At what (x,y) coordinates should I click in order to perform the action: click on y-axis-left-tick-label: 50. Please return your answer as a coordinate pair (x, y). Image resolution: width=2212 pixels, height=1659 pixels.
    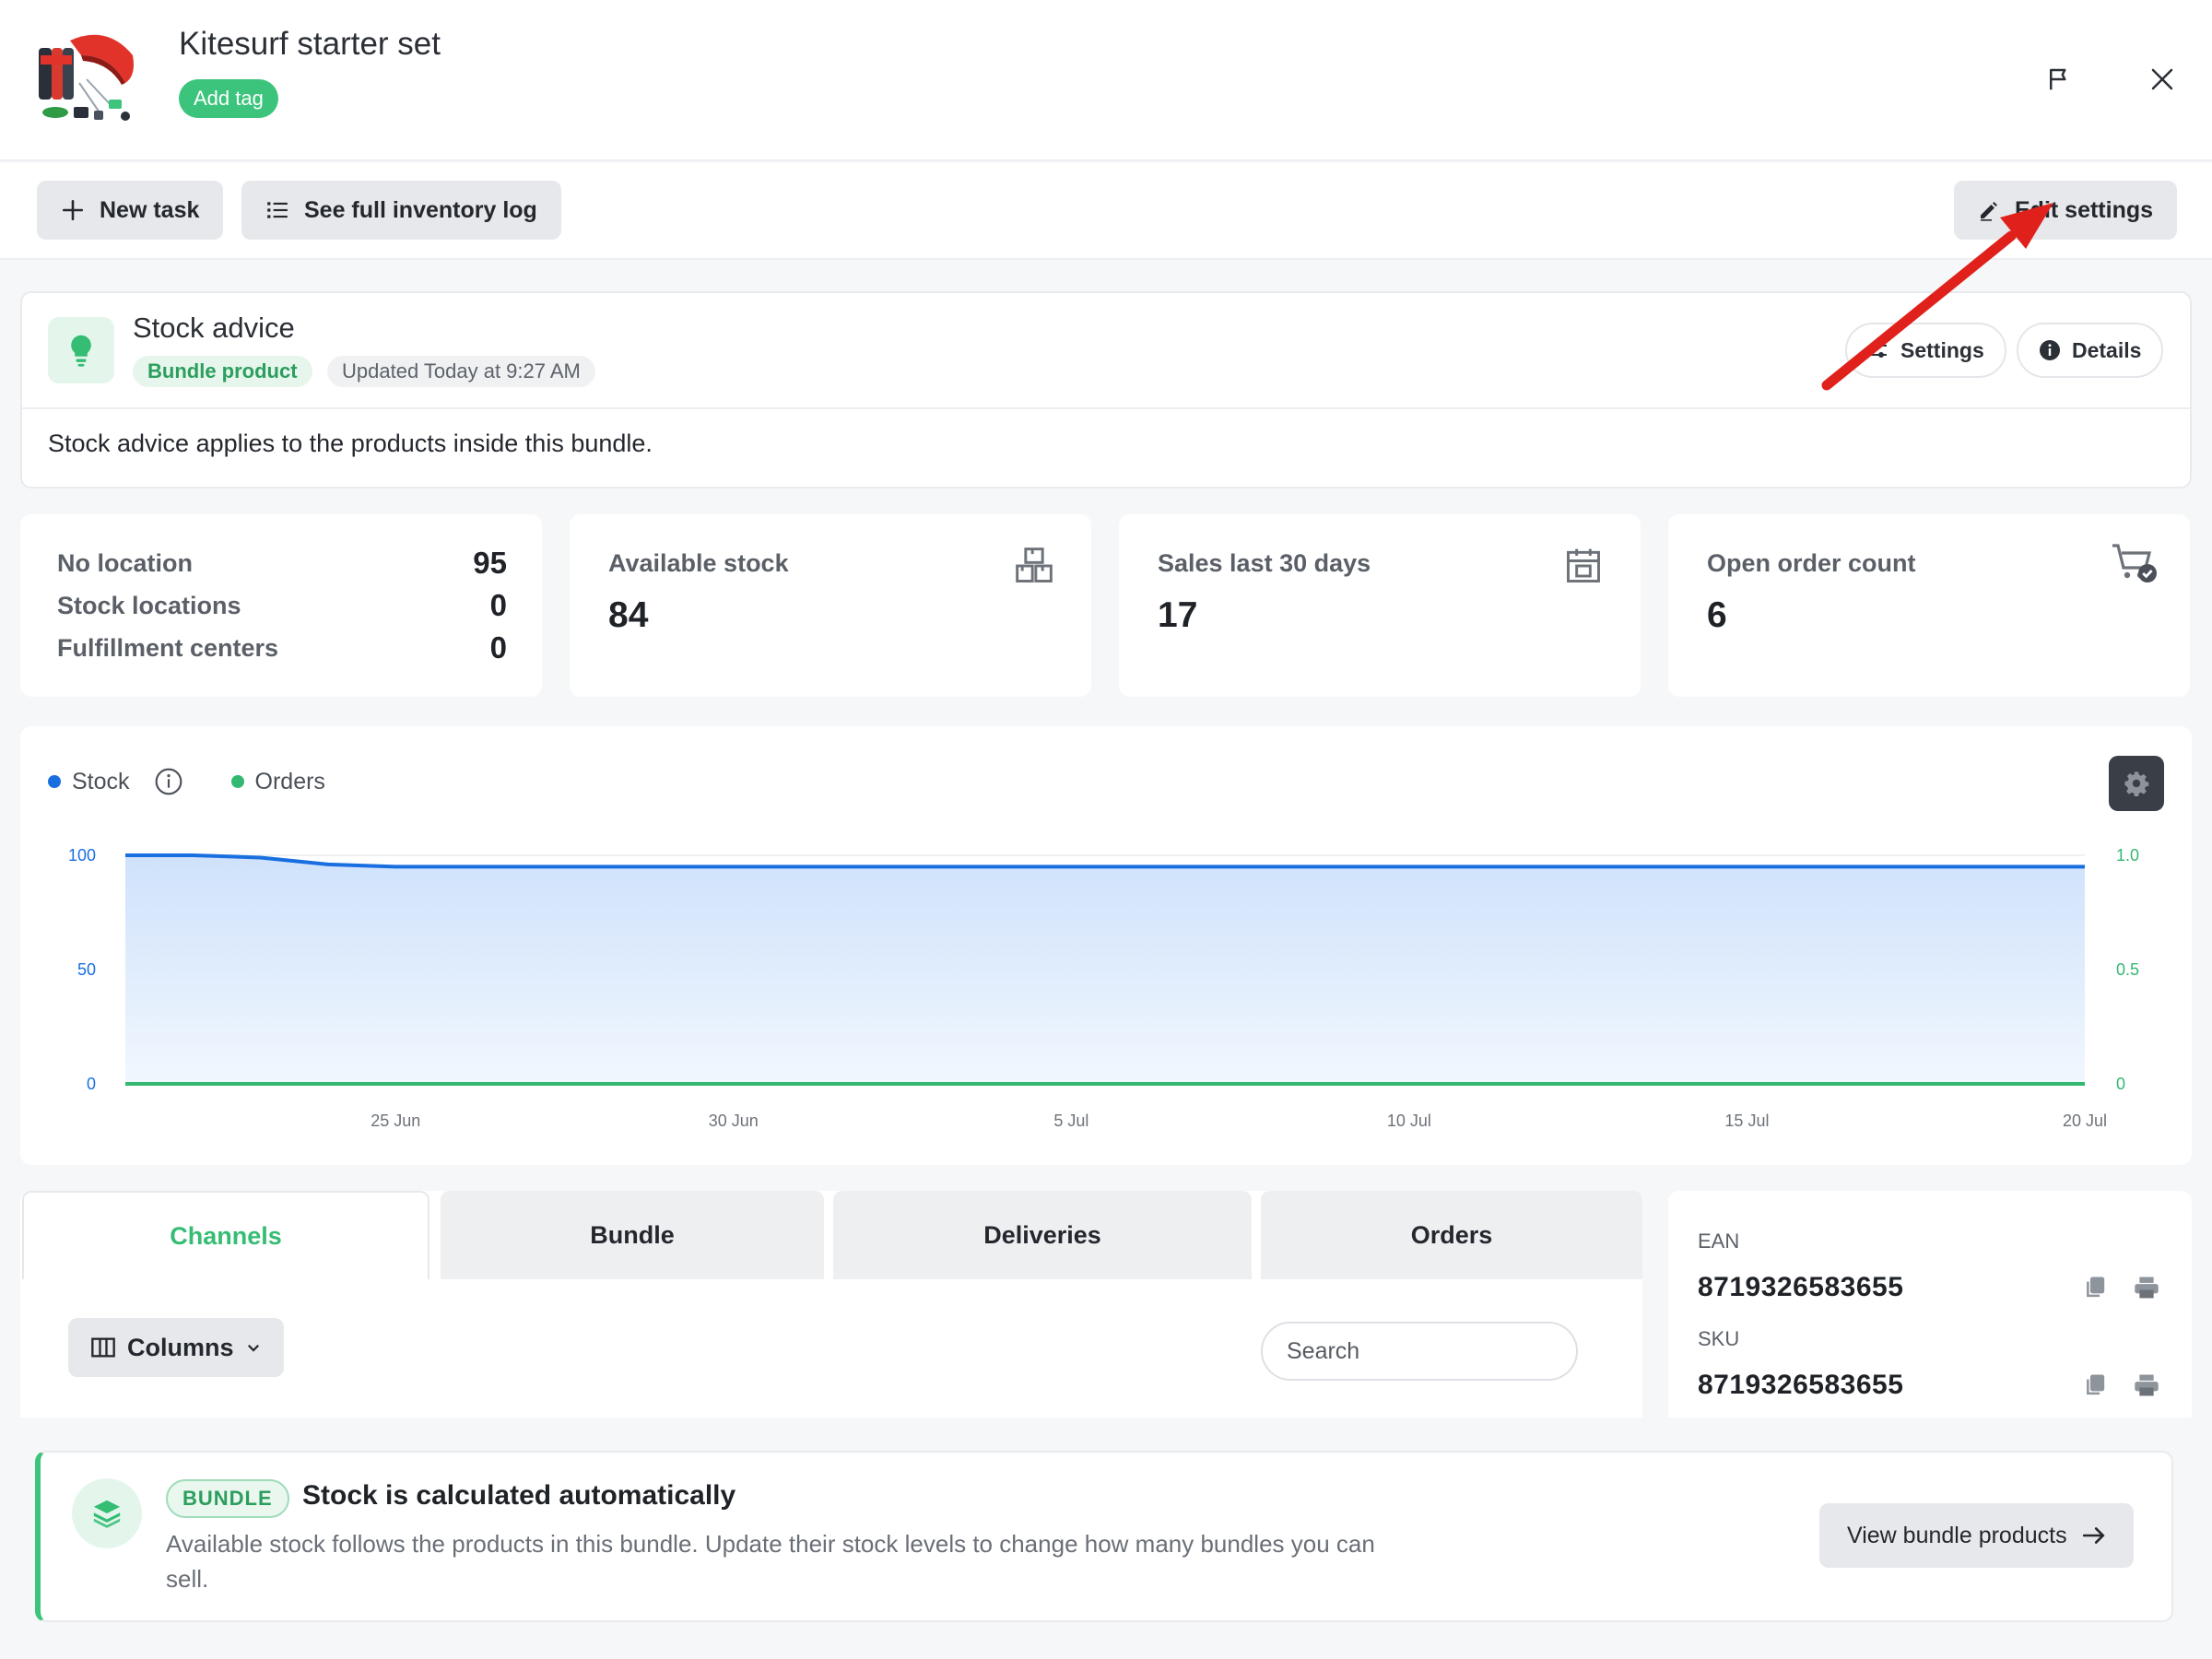
    Looking at the image, I should click on (86, 969).